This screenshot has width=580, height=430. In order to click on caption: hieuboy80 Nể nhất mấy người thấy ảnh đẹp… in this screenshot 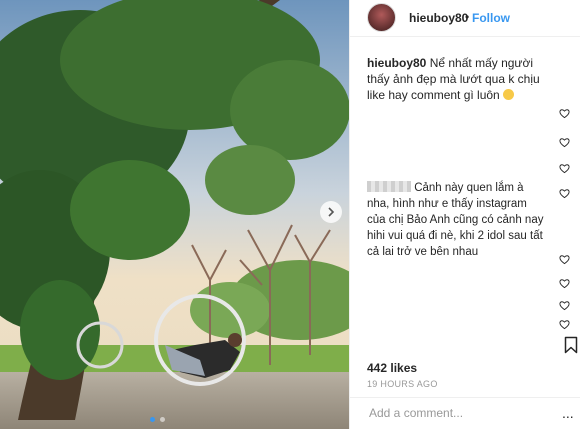, I will do `click(457, 79)`.